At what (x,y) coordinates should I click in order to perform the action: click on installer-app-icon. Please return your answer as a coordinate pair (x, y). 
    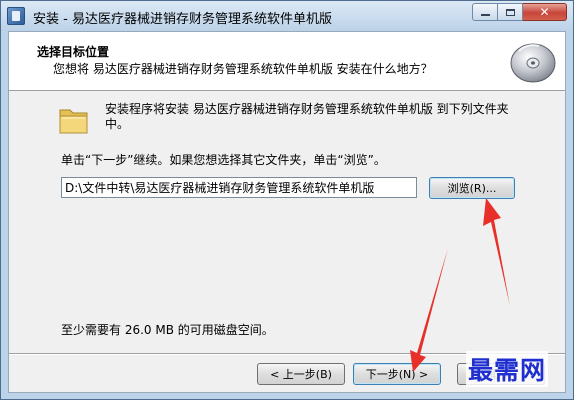
    Looking at the image, I should click on (16, 16).